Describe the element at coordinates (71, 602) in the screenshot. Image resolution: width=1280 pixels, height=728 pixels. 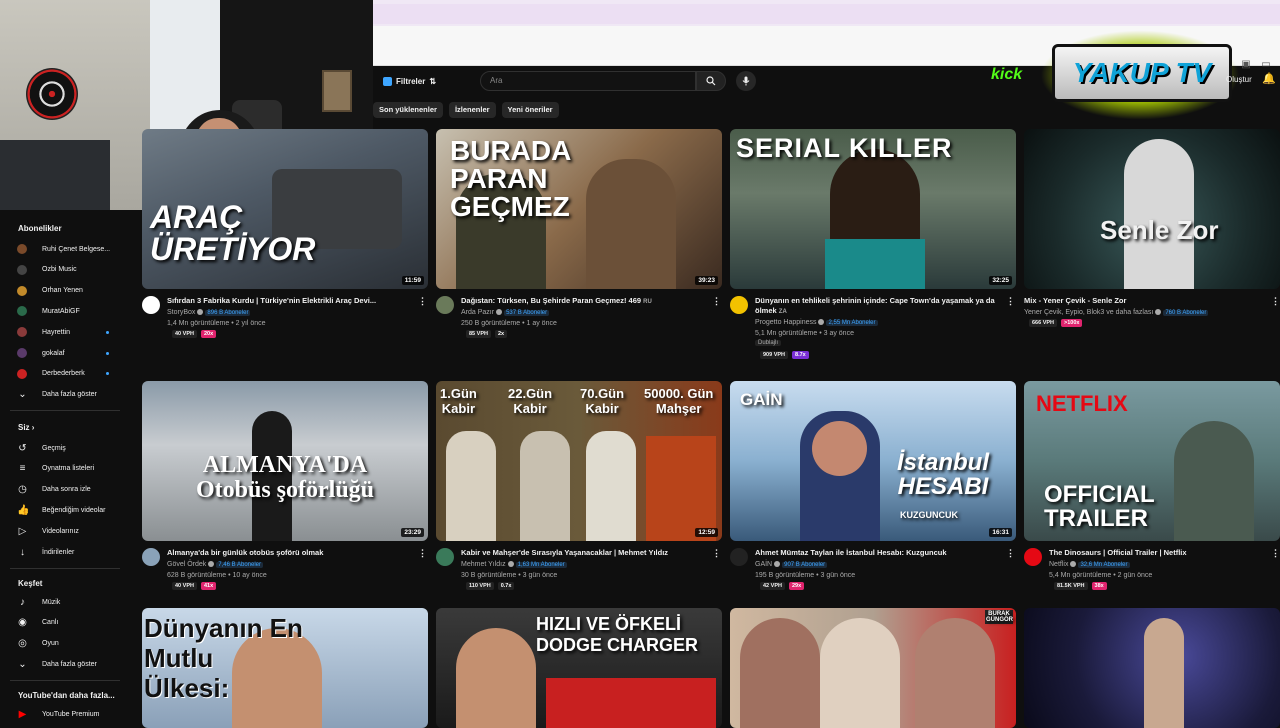
I see `sidebar-item-music: ♪ Müzik` at that location.